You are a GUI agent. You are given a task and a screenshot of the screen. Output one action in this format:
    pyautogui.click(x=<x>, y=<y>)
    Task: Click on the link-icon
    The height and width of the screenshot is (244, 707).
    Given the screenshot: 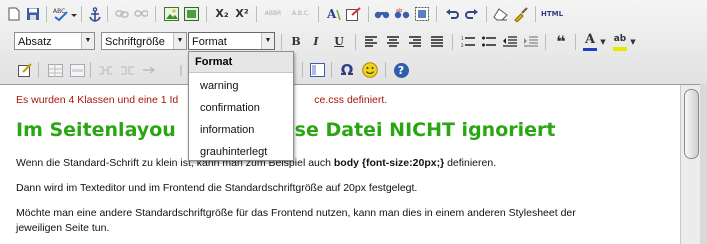 What is the action you would take?
    pyautogui.click(x=122, y=14)
    